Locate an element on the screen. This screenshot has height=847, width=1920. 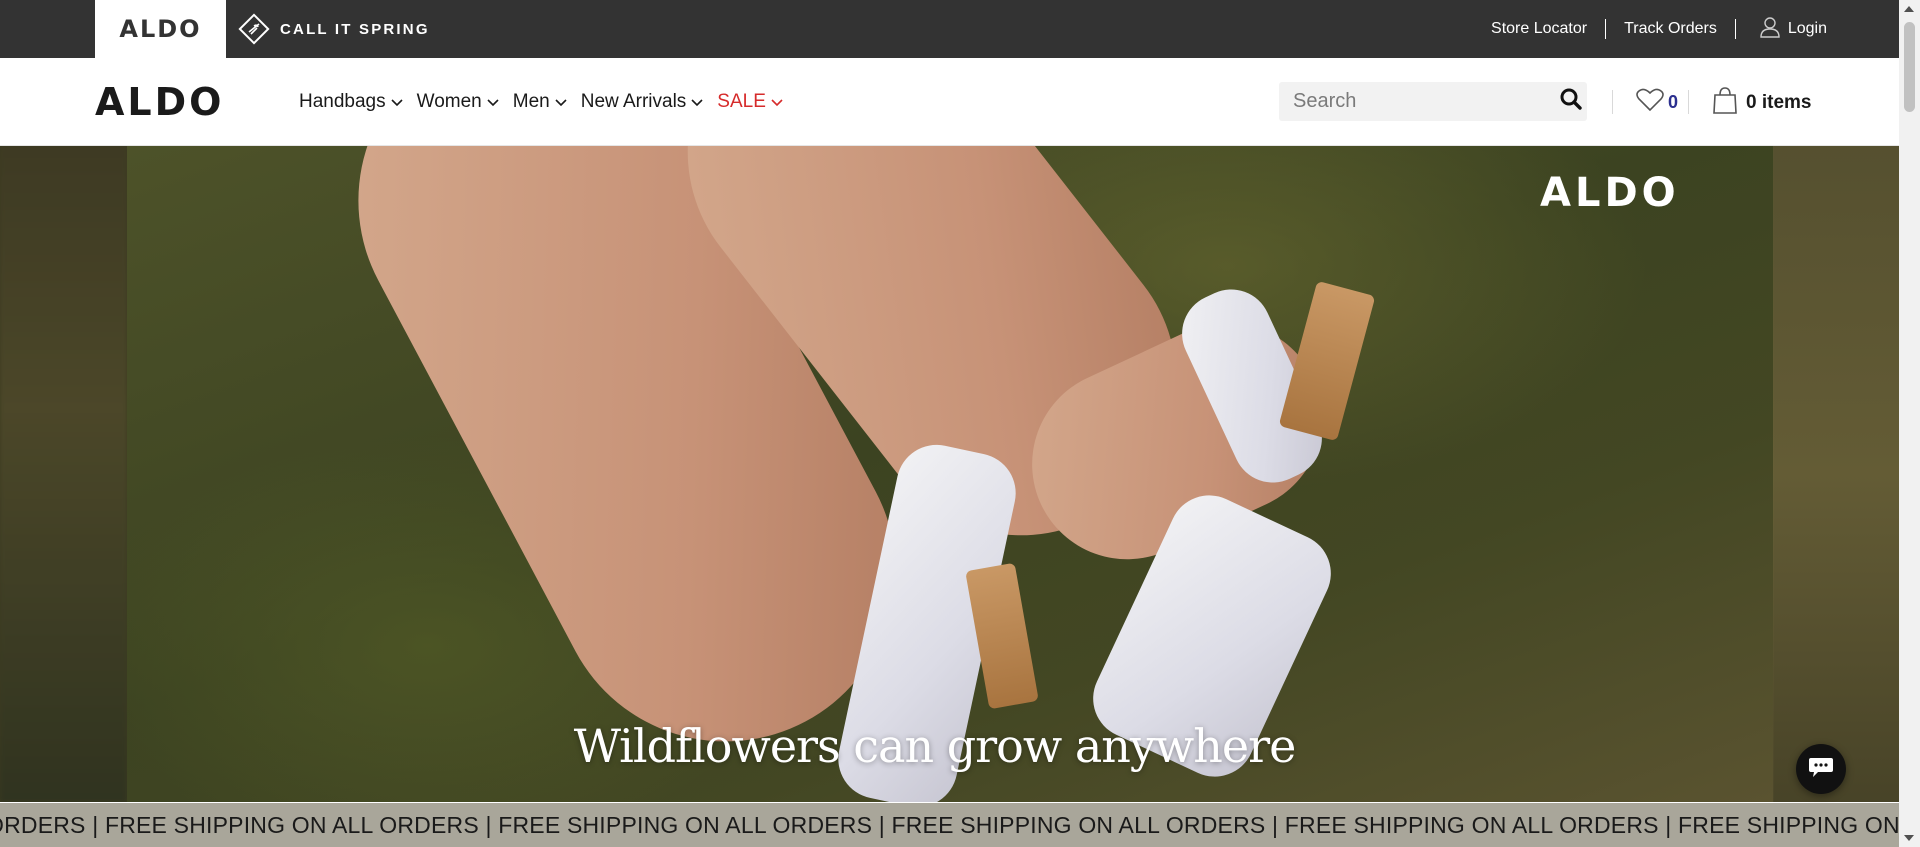
nav-item-men: Men is located at coordinates (540, 102).